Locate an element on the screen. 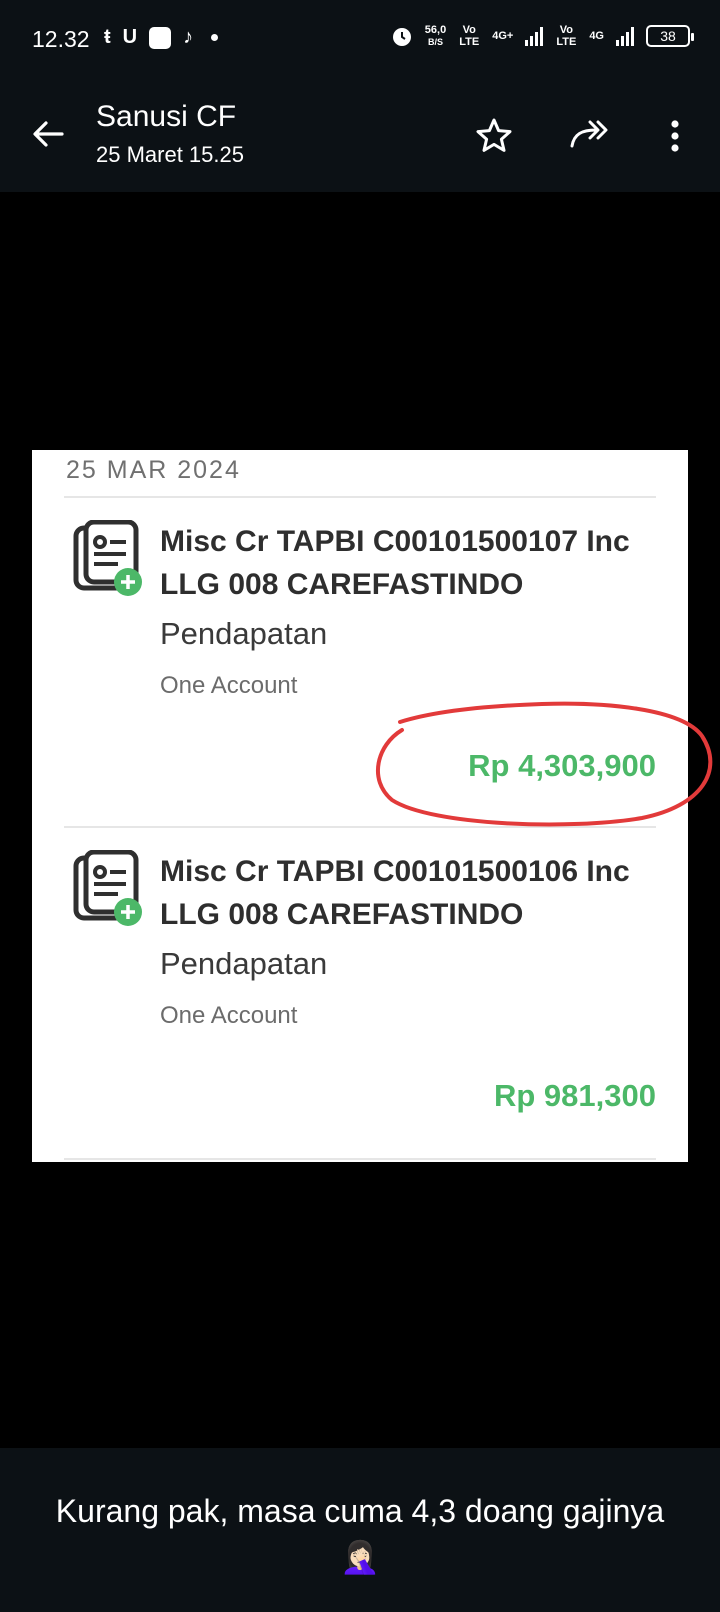  red-annotation-circle is located at coordinates (544, 764).